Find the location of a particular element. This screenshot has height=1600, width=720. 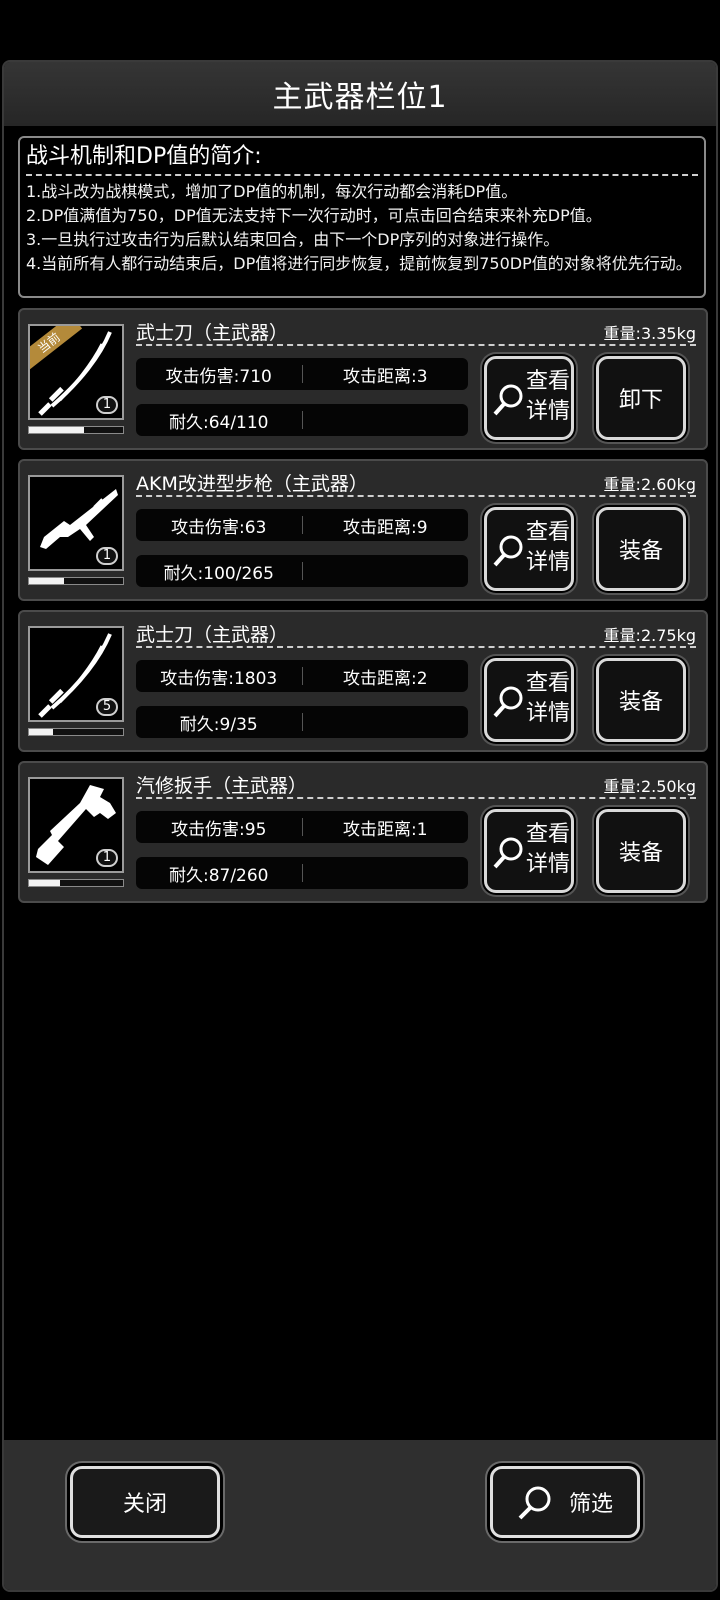

attack-range: 攻击距离:1 is located at coordinates (385, 829).